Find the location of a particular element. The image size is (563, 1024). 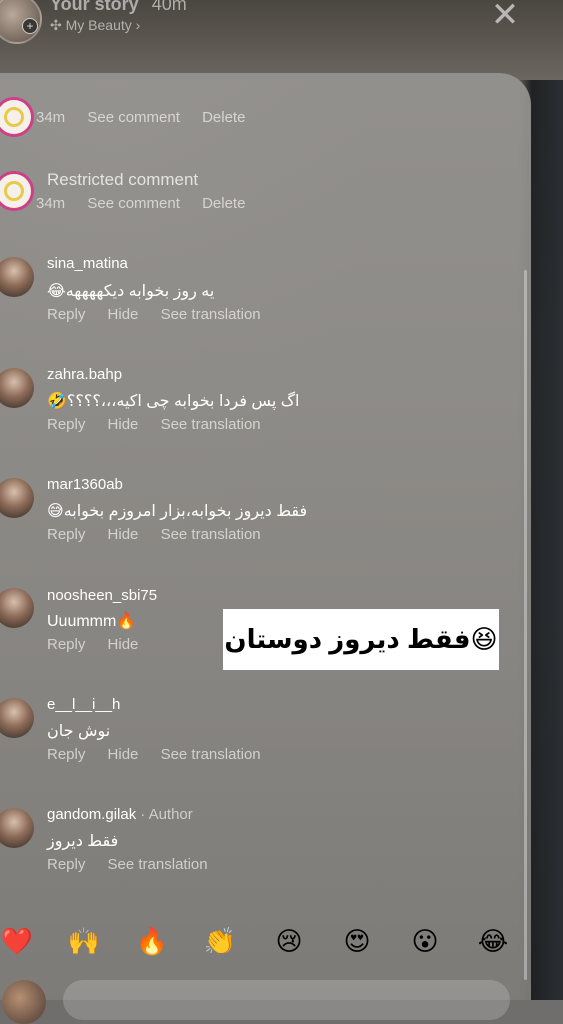

comment-text: Uuummm🔥 is located at coordinates (92, 621).